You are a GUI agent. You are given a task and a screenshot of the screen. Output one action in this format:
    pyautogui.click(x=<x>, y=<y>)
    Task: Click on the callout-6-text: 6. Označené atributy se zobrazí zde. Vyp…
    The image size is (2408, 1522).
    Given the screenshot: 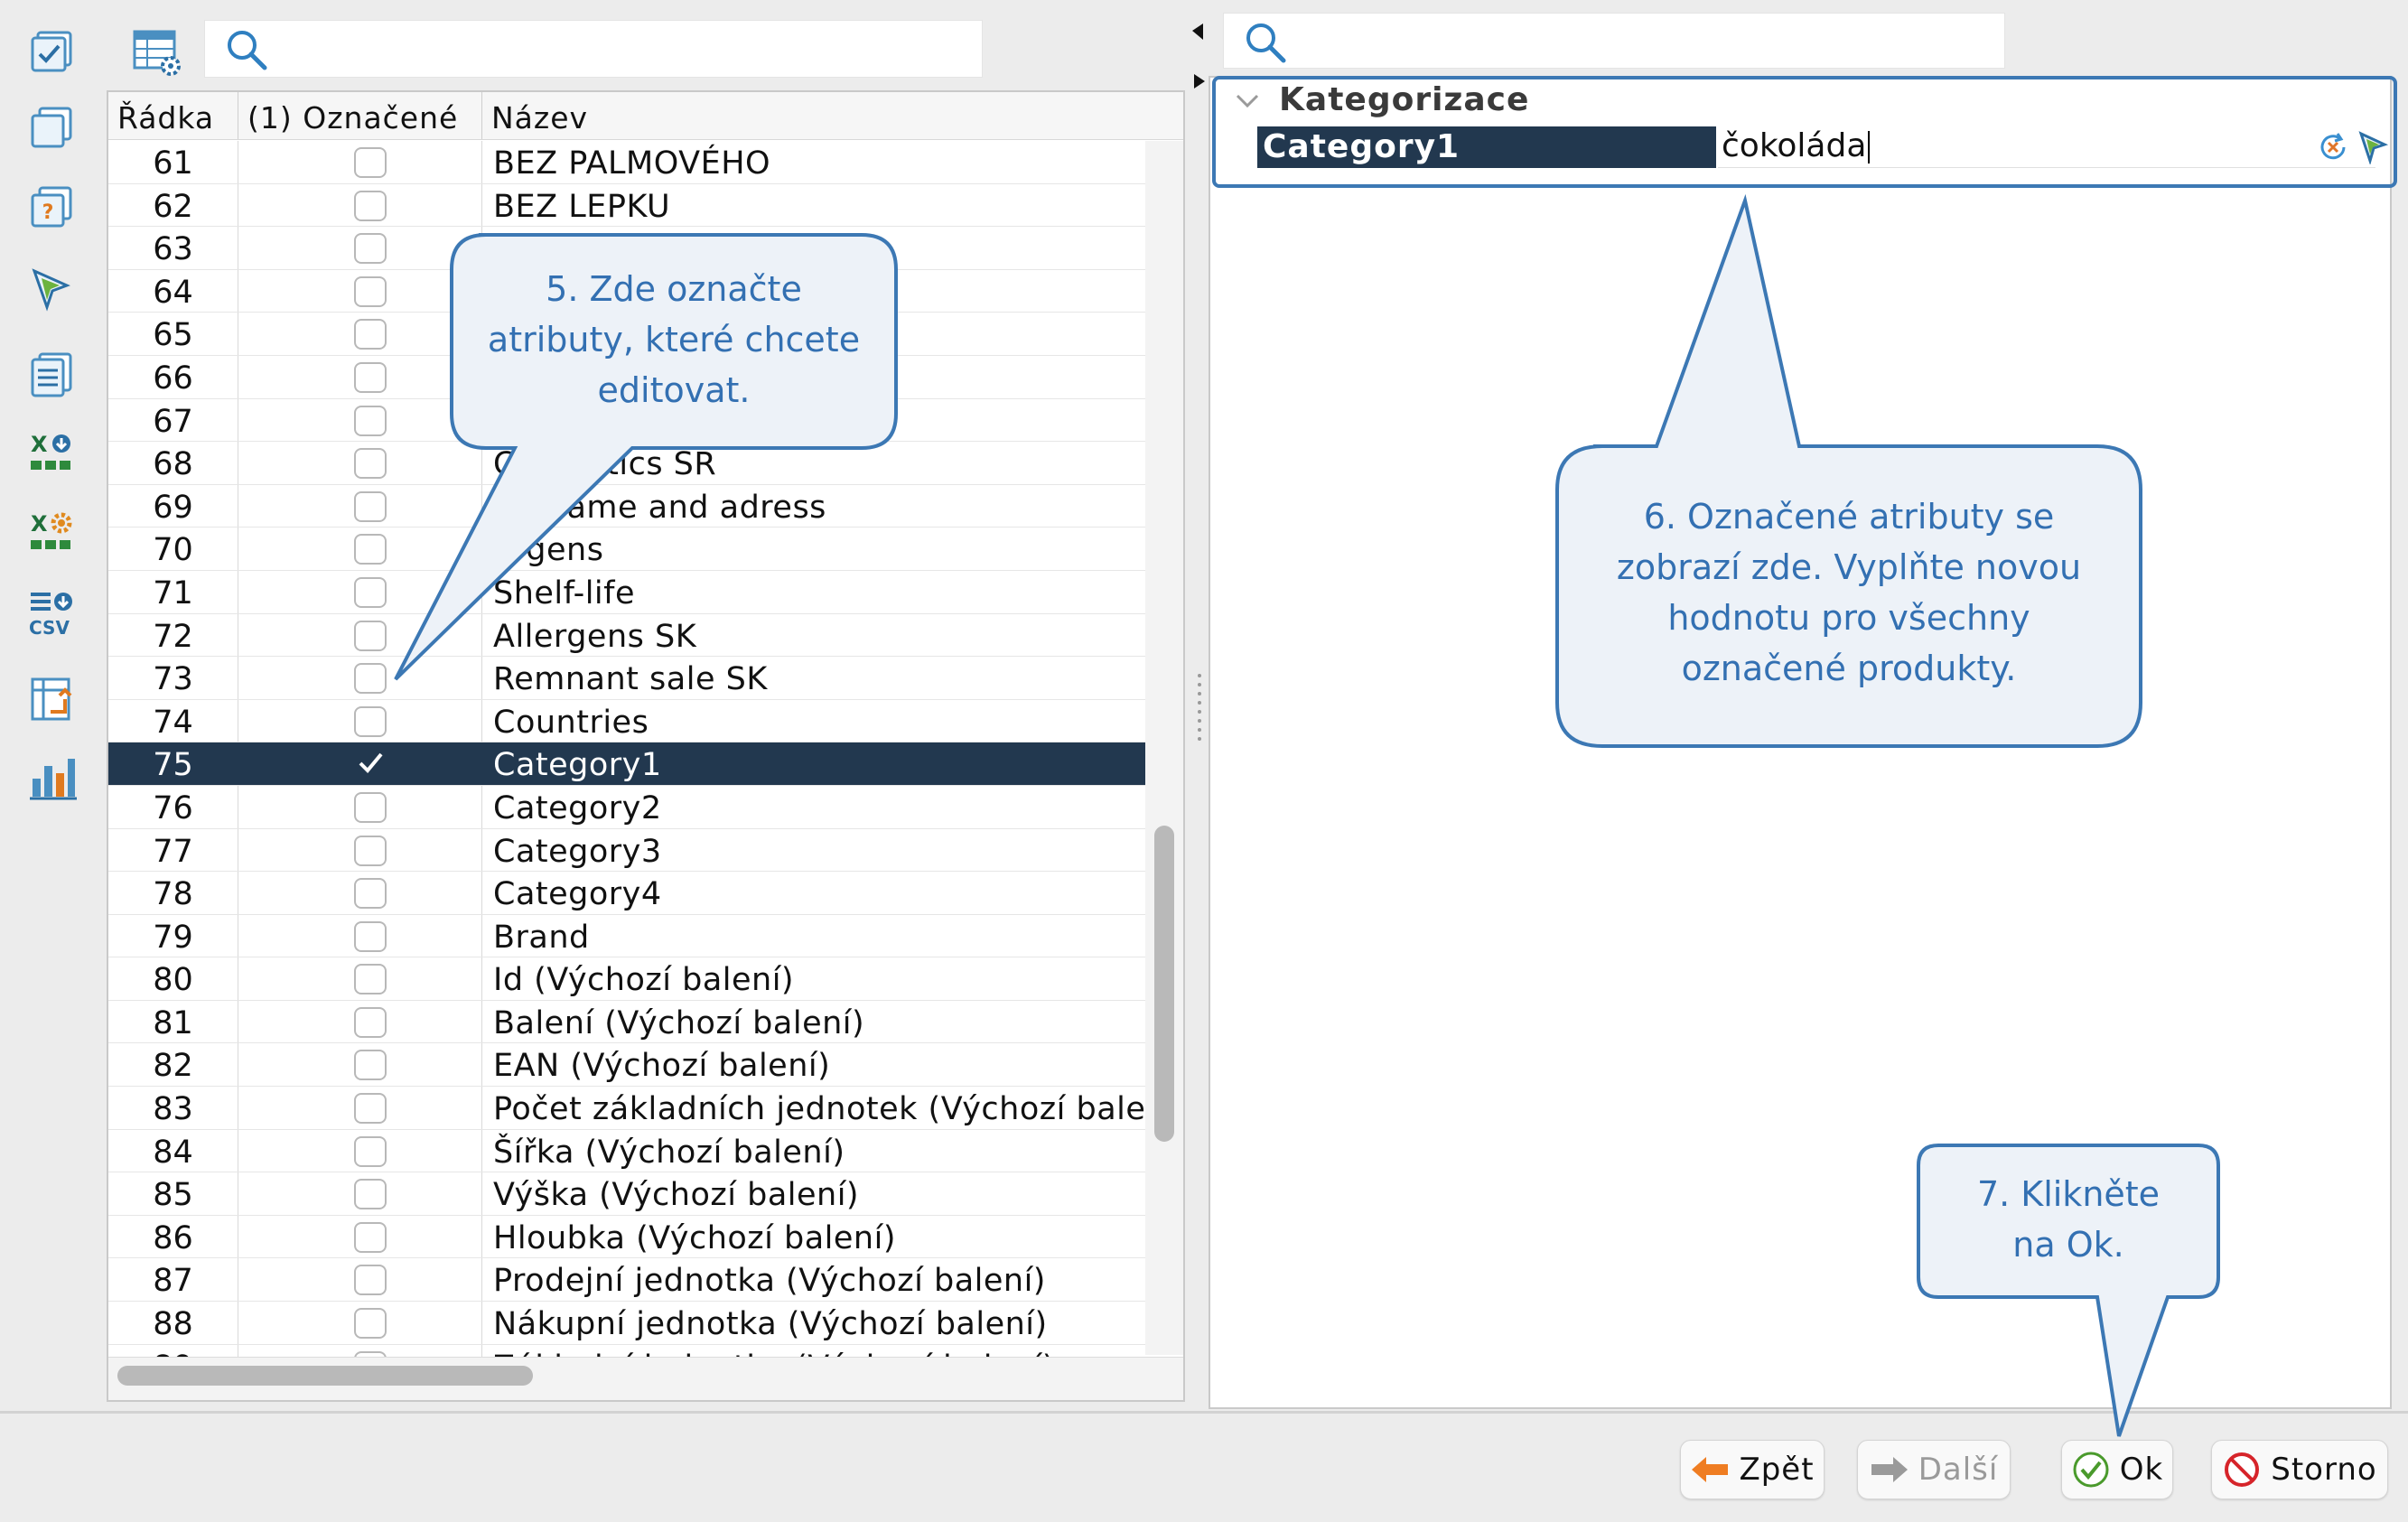 What is the action you would take?
    pyautogui.click(x=1849, y=593)
    